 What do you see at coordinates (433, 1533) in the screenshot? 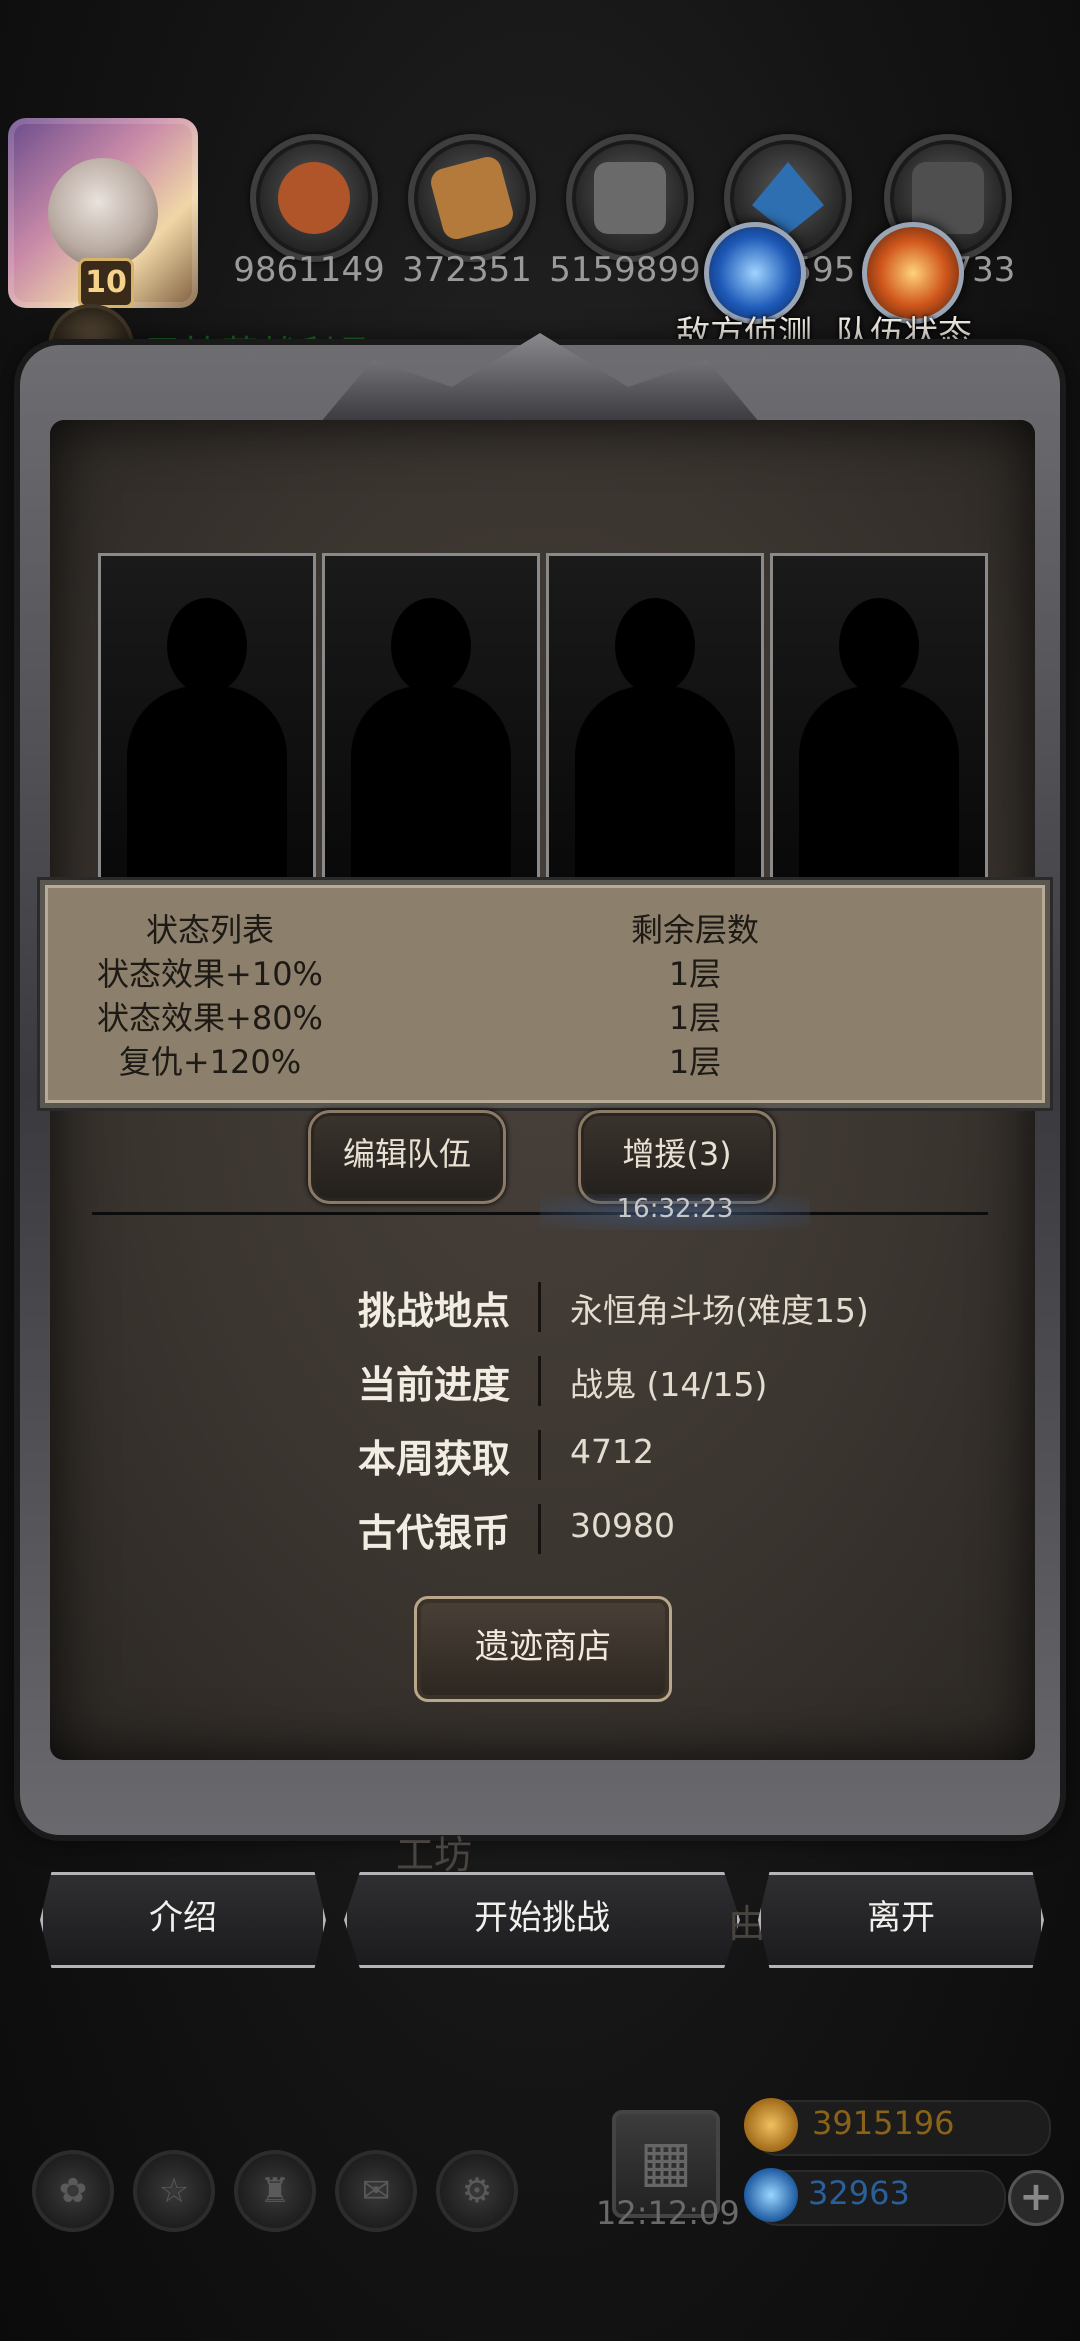
I see `silver-label: 古代银币` at bounding box center [433, 1533].